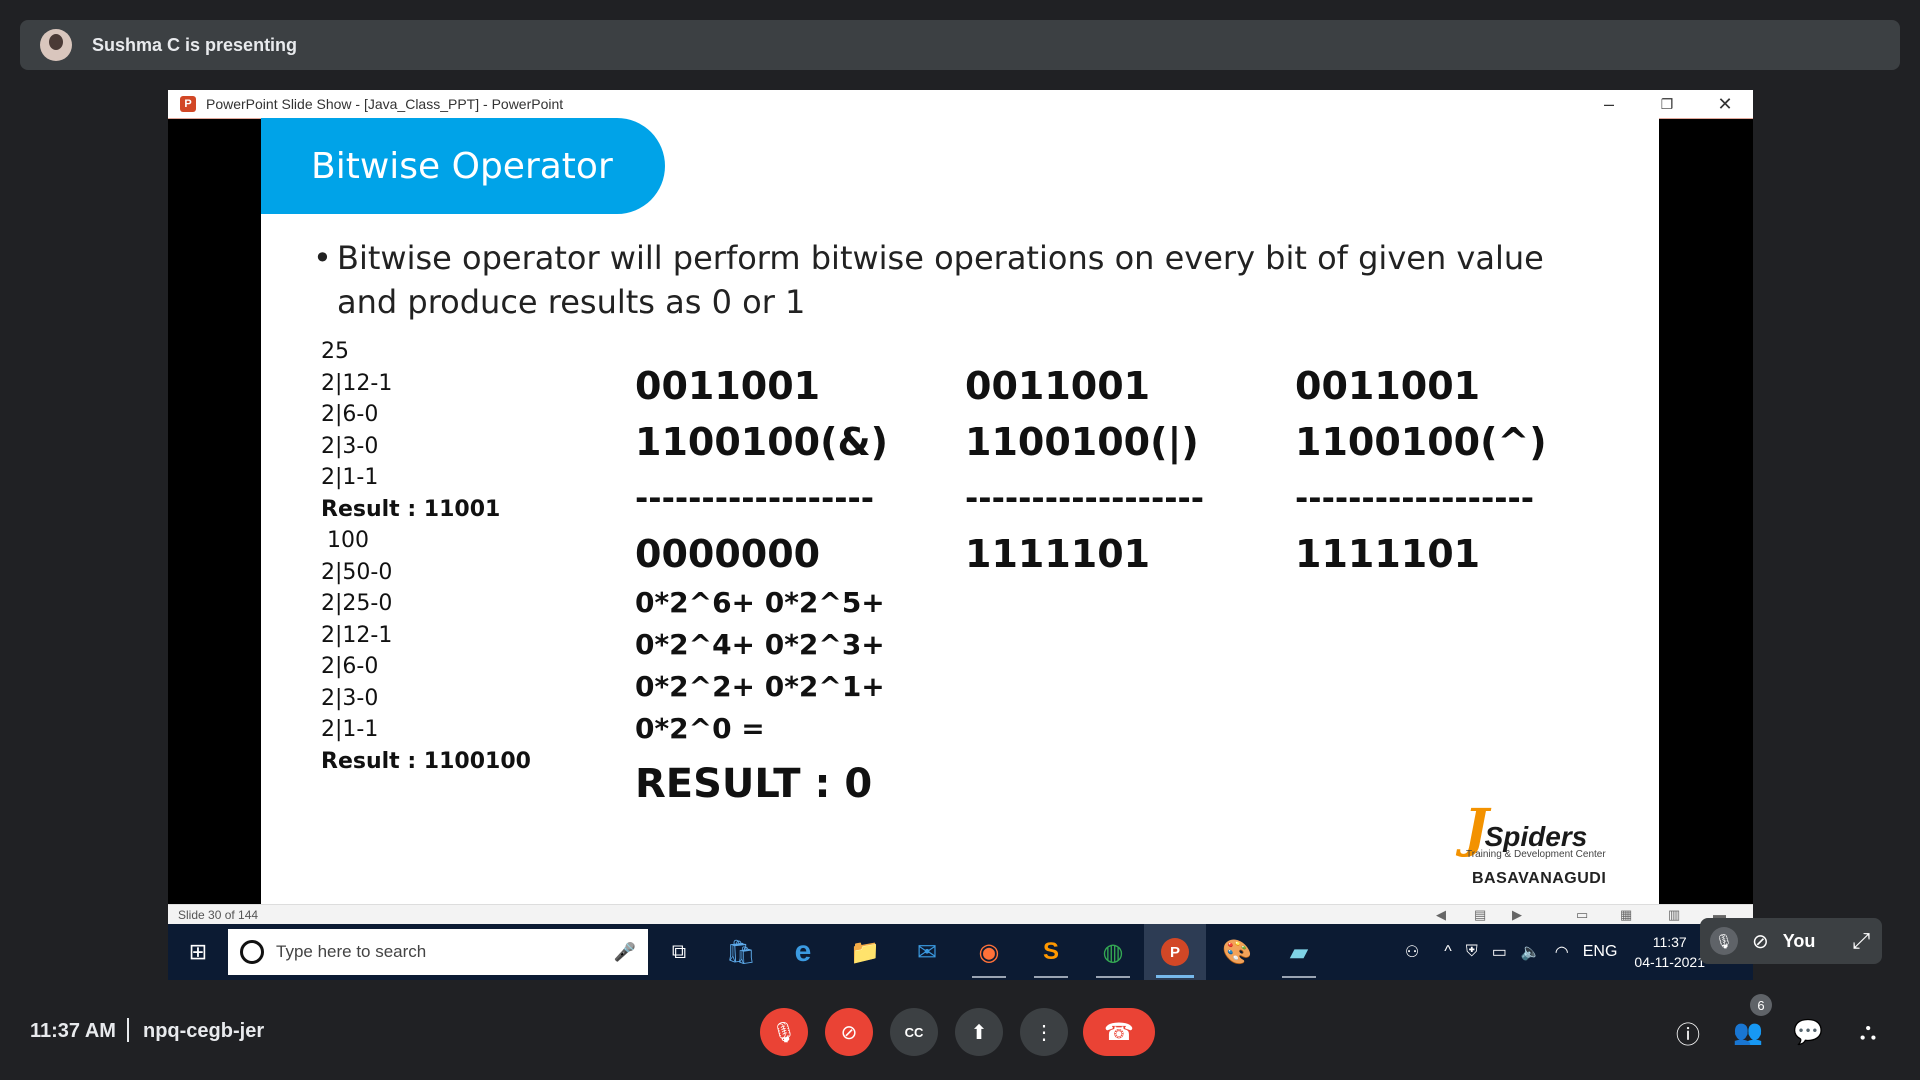  I want to click on camera-off-icon: ⊘, so click(849, 1032).